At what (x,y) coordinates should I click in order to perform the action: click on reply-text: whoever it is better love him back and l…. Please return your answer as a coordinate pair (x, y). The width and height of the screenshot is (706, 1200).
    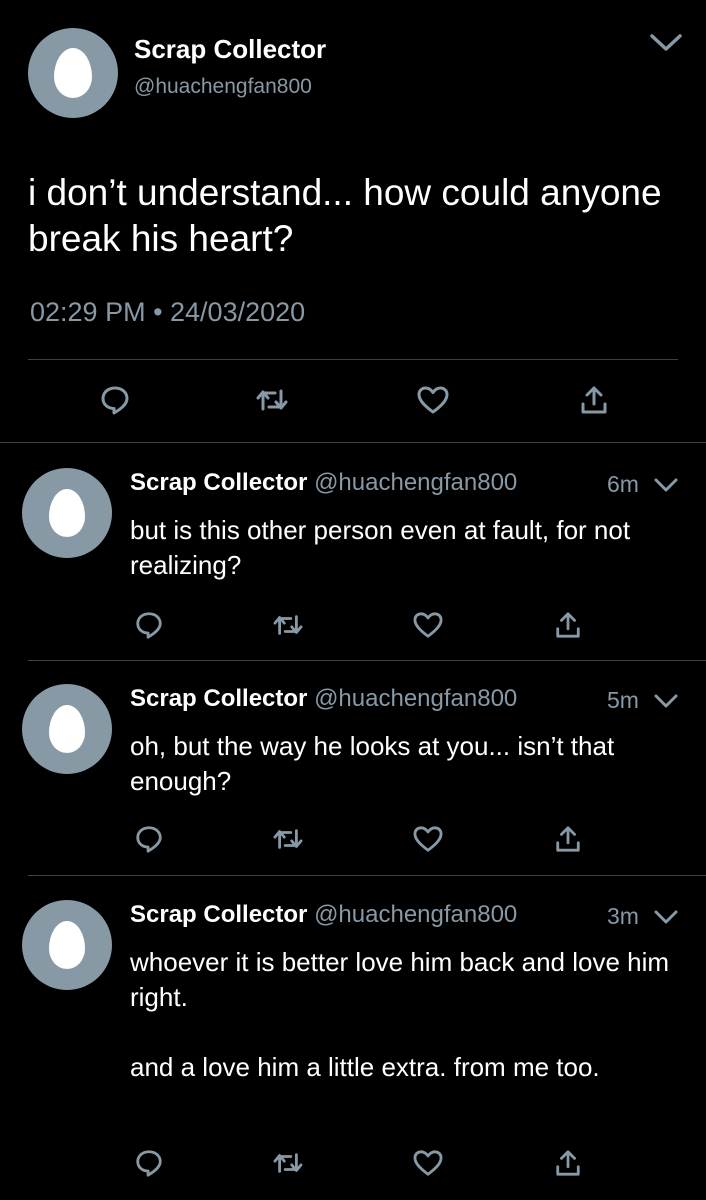
    Looking at the image, I should click on (400, 1014).